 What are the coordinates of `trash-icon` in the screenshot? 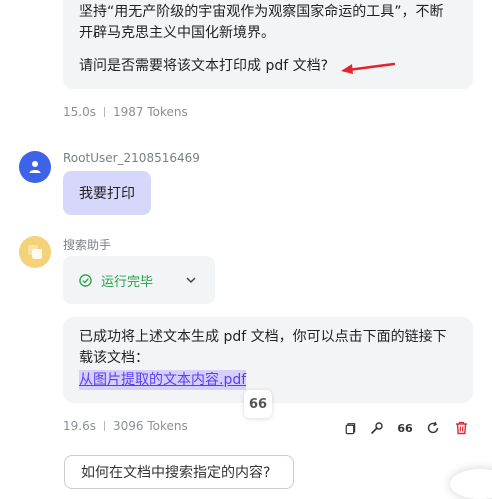 It's located at (461, 428).